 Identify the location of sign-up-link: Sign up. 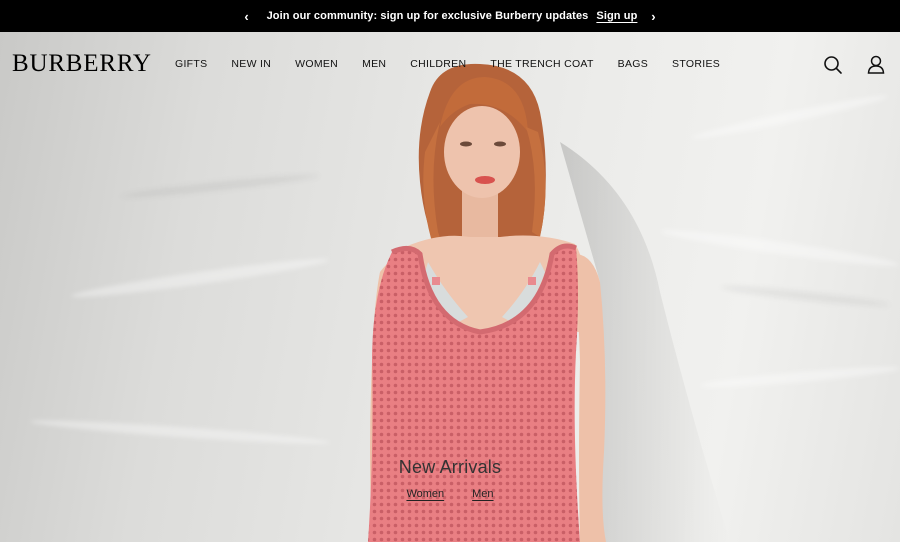
(616, 16).